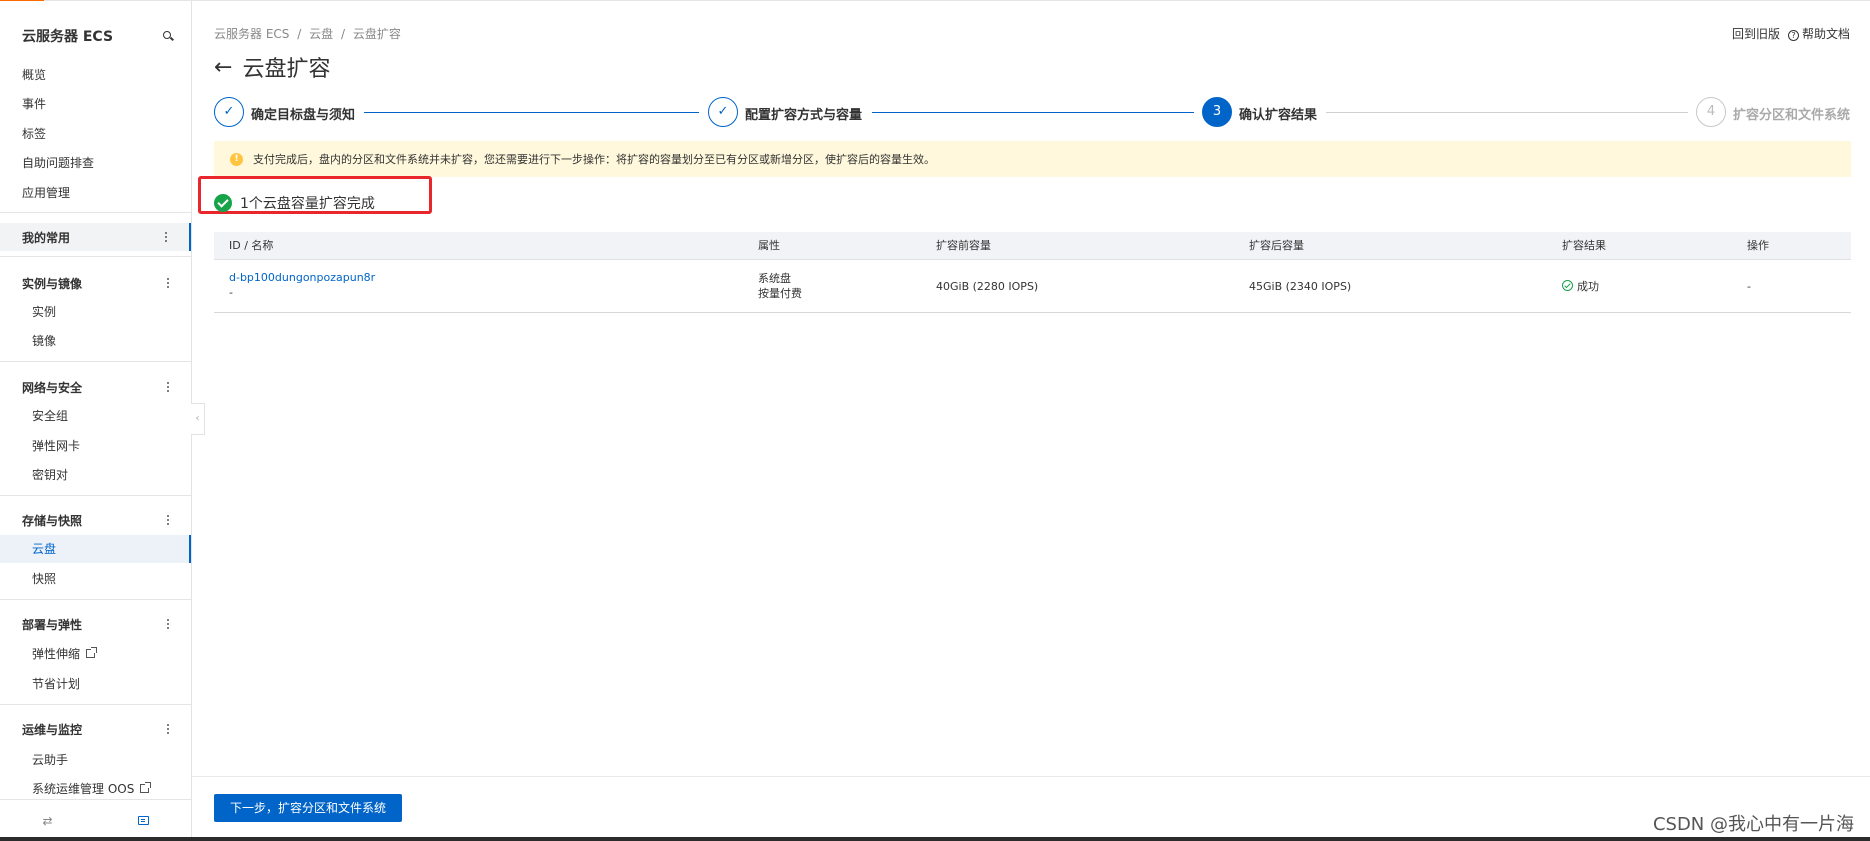 The width and height of the screenshot is (1870, 841). Describe the element at coordinates (198, 419) in the screenshot. I see `sidebar-collapse-handle: ‹` at that location.